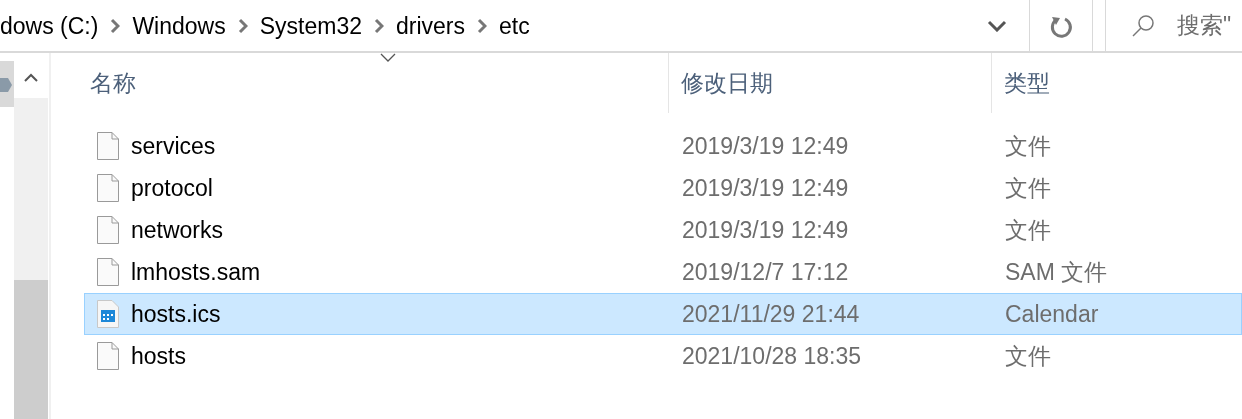 The width and height of the screenshot is (1242, 419). I want to click on file-type: Calendar, so click(1052, 313).